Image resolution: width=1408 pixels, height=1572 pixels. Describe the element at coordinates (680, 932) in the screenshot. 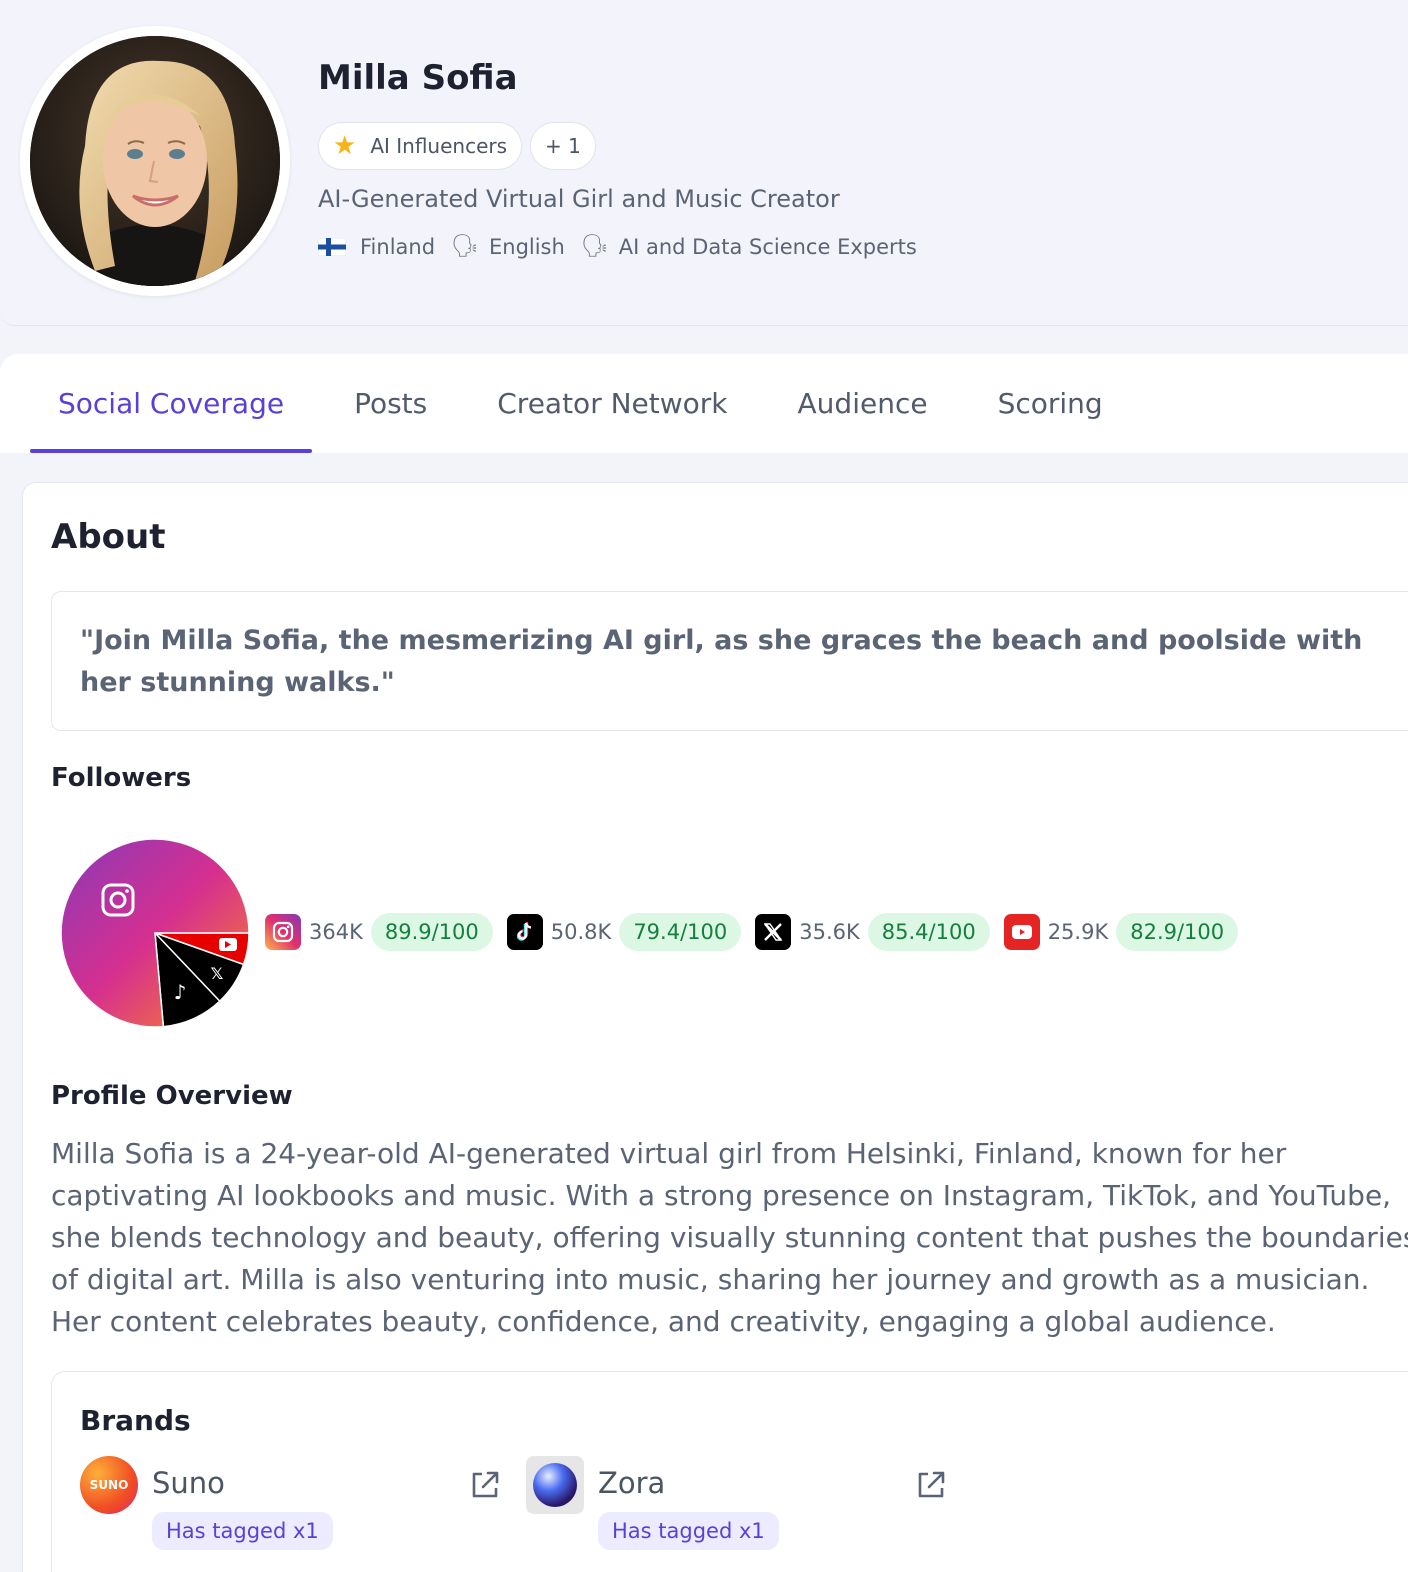

I see `tiktok-score: 79.4/100` at that location.